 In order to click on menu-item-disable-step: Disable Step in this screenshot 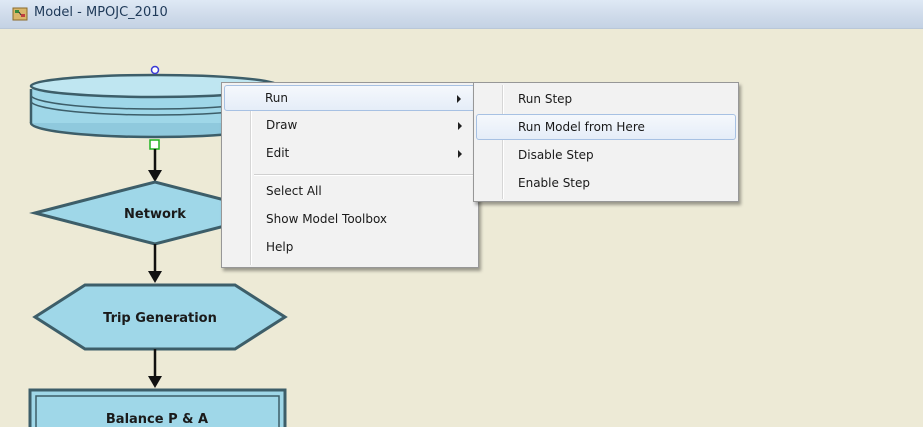, I will do `click(606, 156)`.